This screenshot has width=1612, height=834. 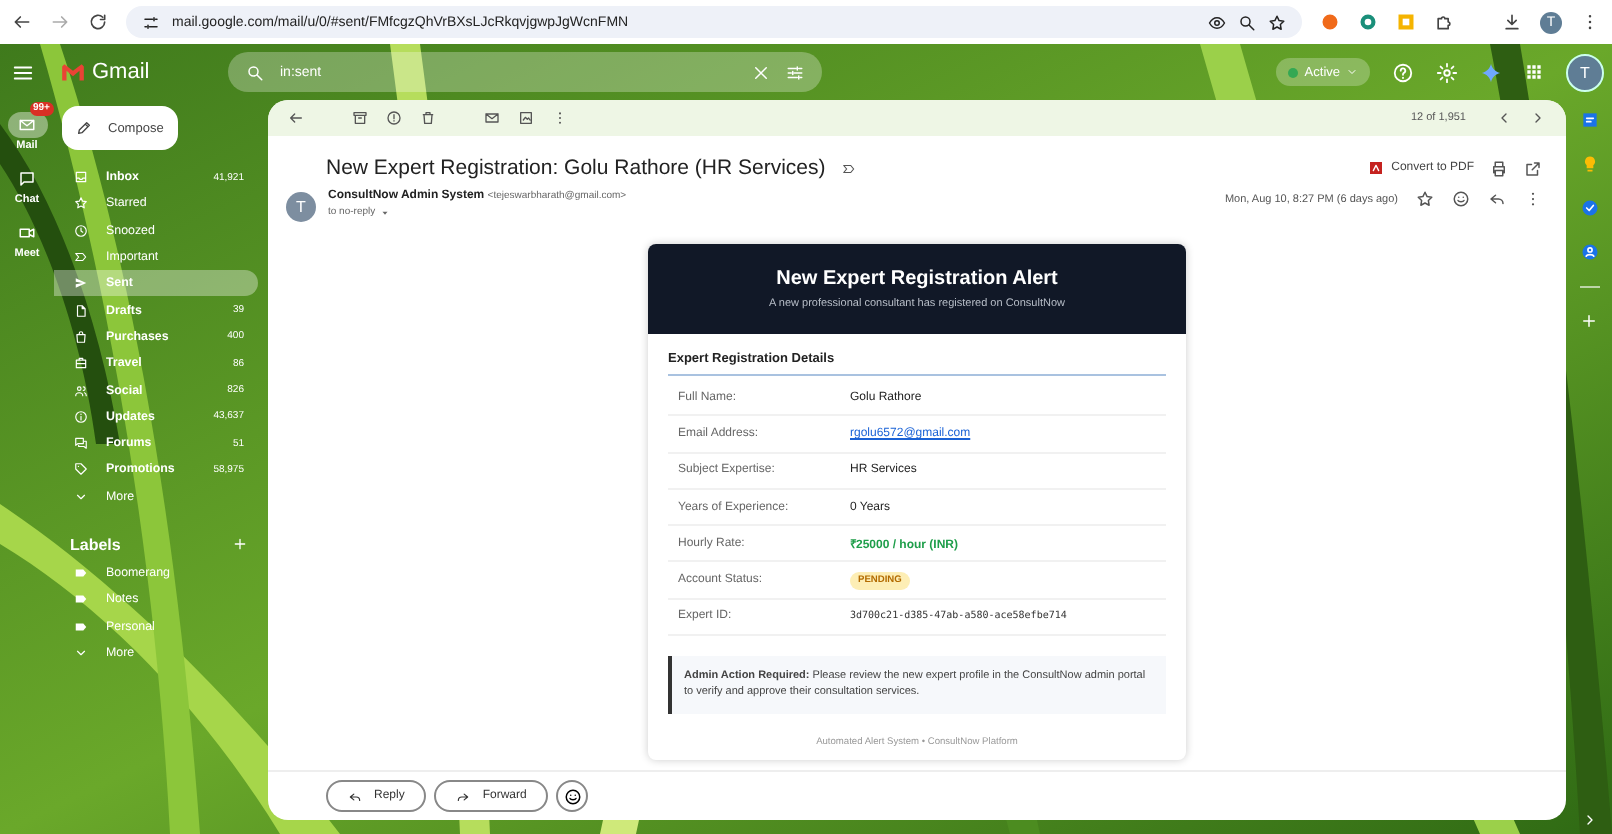 I want to click on pdf-icon, so click(x=1375, y=168).